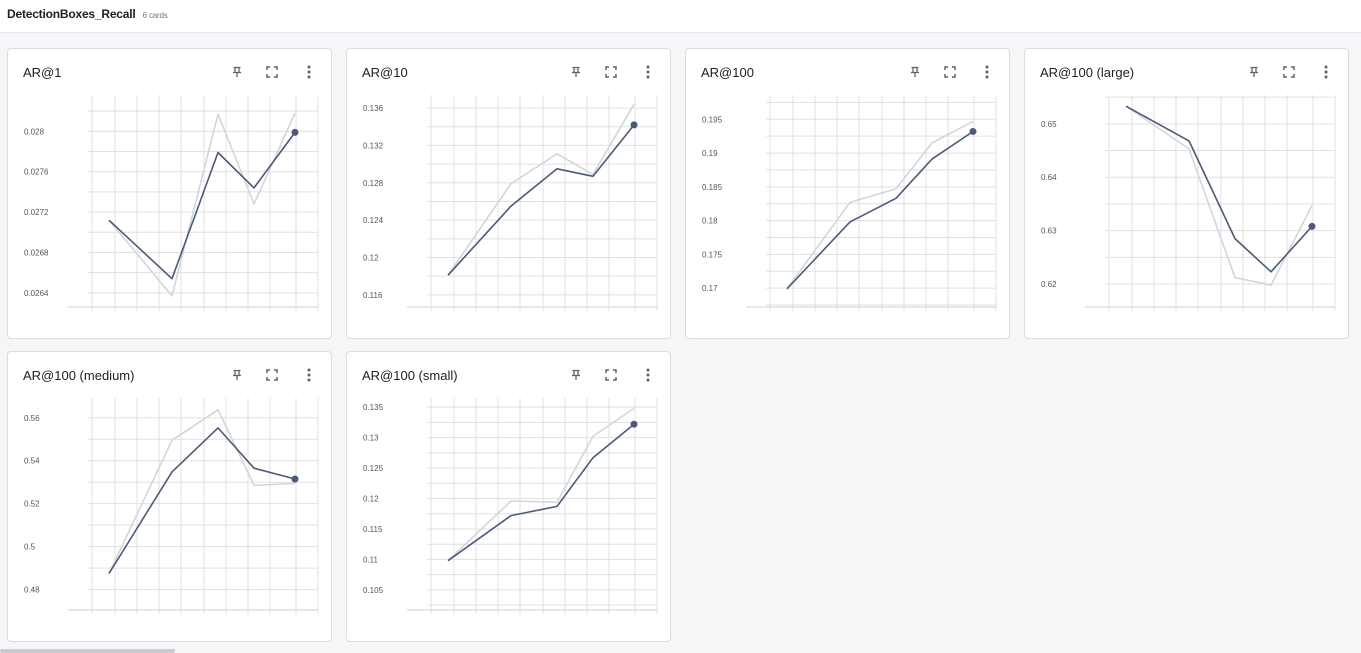 This screenshot has height=653, width=1361. Describe the element at coordinates (371, 559) in the screenshot. I see `y-tick-label: 0.11` at that location.